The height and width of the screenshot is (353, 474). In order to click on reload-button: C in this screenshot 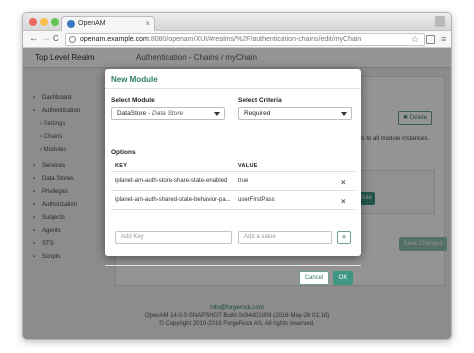, I will do `click(56, 39)`.